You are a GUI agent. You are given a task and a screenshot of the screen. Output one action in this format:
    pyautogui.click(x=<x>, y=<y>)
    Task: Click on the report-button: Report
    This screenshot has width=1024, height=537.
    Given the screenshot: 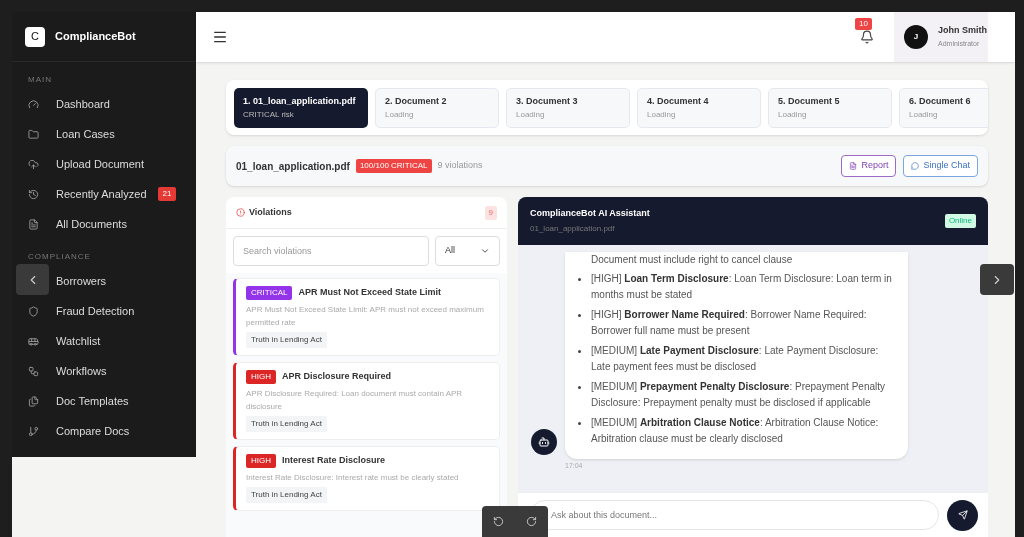 What is the action you would take?
    pyautogui.click(x=869, y=166)
    